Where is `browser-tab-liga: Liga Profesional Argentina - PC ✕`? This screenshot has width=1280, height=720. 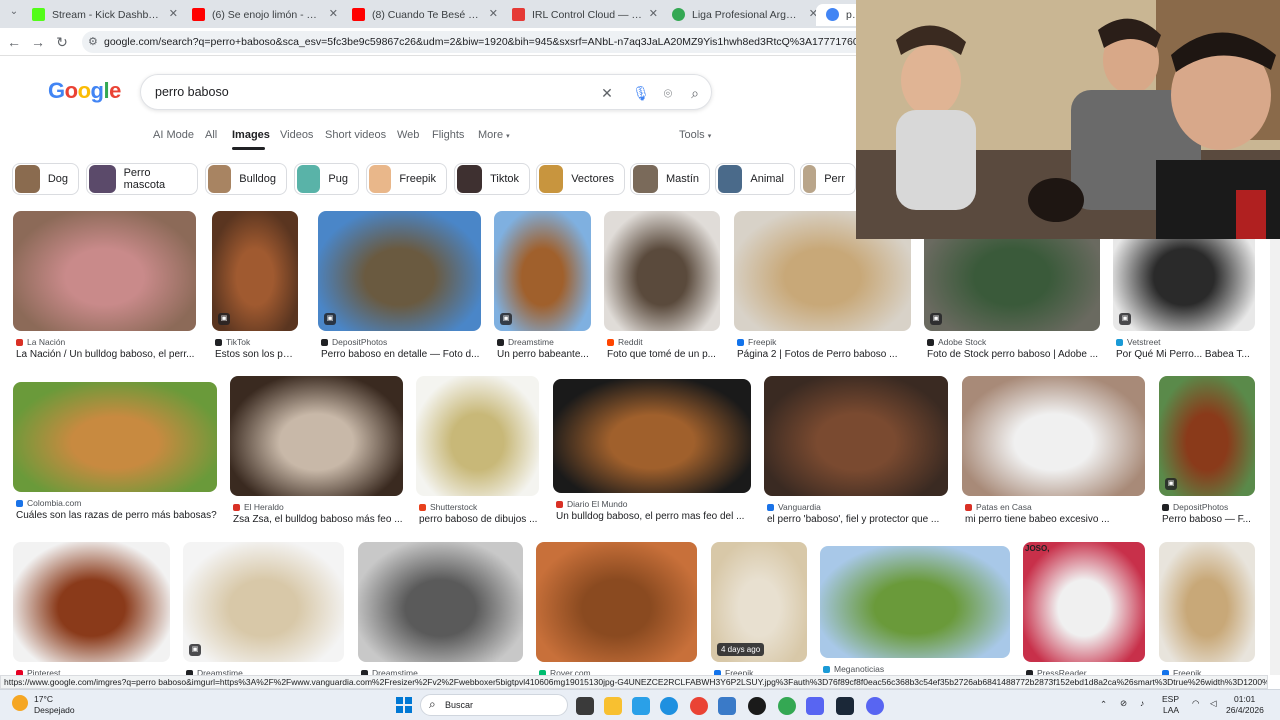 browser-tab-liga: Liga Profesional Argentina - PC ✕ is located at coordinates (742, 15).